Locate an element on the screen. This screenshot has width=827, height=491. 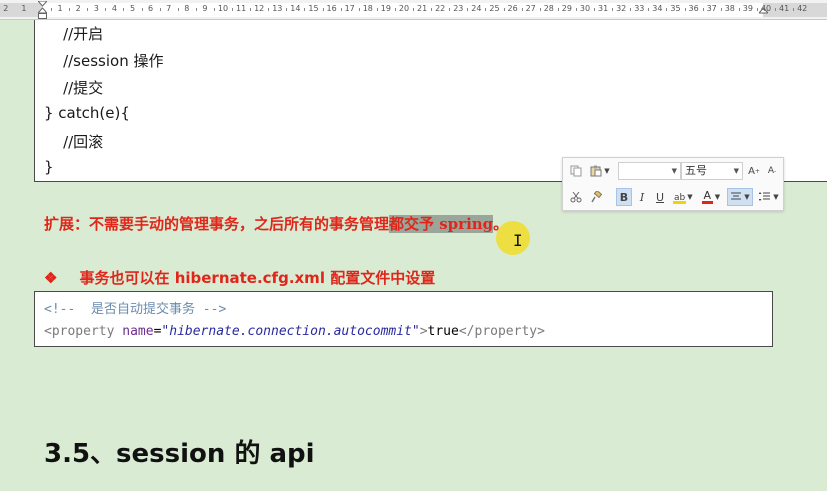
ruler-number: 36 is located at coordinates (693, 8).